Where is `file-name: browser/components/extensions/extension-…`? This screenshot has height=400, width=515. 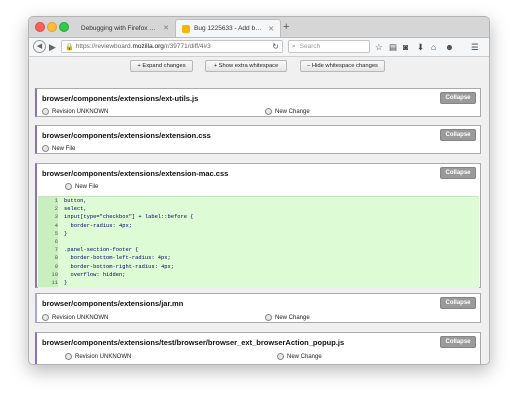 file-name: browser/components/extensions/extension-… is located at coordinates (135, 173).